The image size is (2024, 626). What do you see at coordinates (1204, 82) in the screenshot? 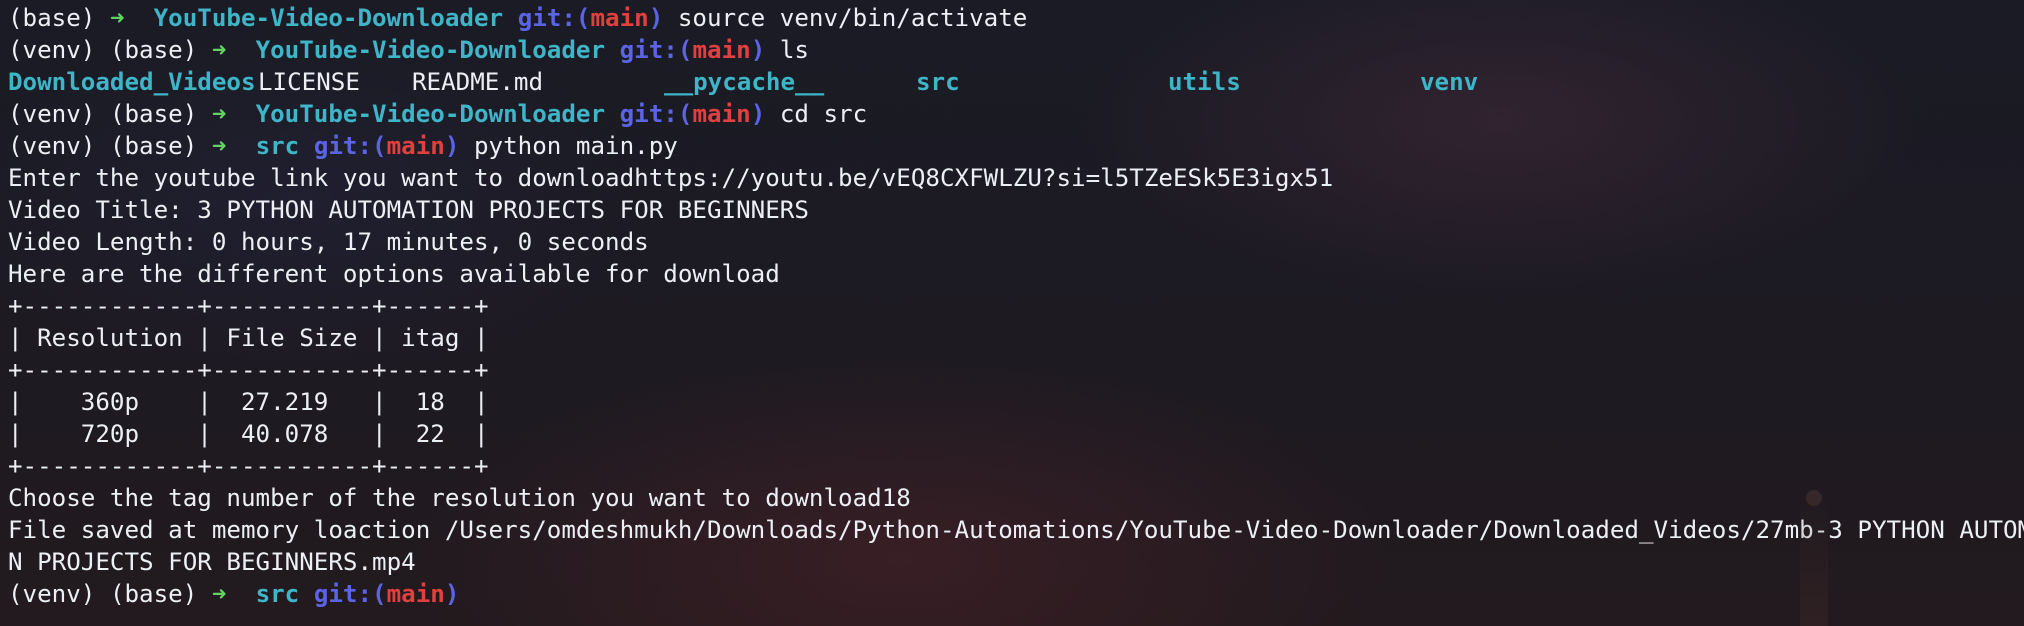
I see `ls-entry-dir: utils` at bounding box center [1204, 82].